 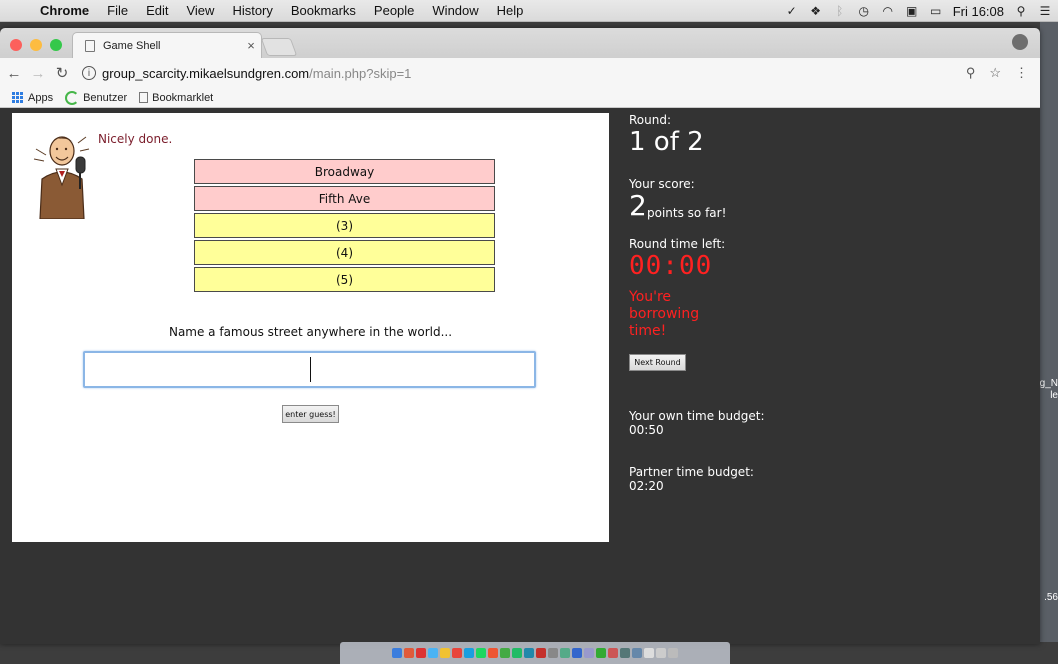 I want to click on menubar-tray: ✓ ❖ ᛒ ◷ ◠ ▣ ▭ Fri 16:08 ⚲ ☰, so click(x=918, y=11).